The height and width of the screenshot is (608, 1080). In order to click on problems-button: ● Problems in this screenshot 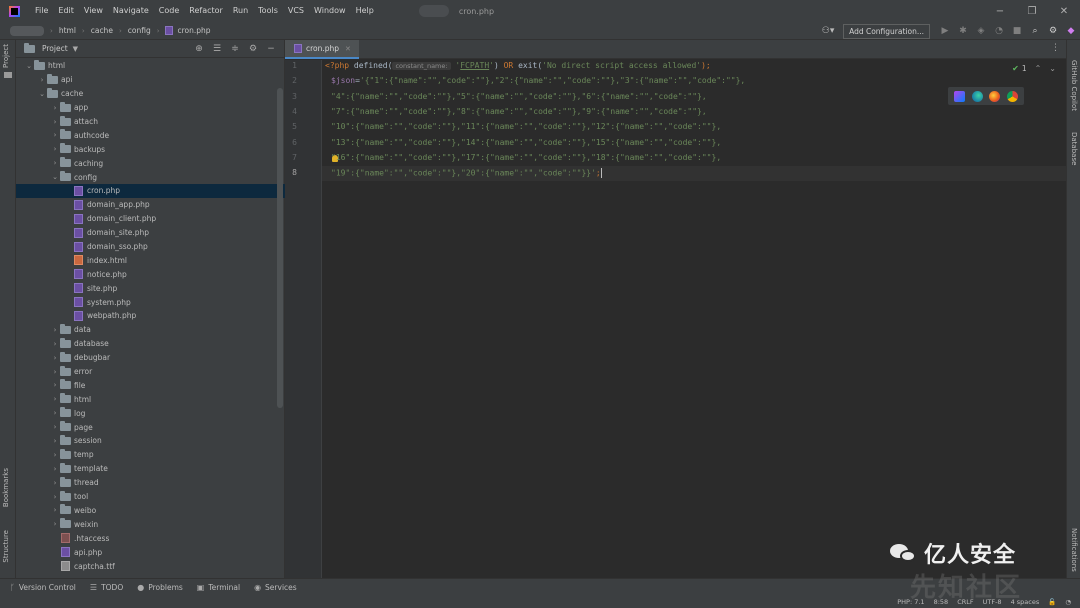, I will do `click(160, 587)`.